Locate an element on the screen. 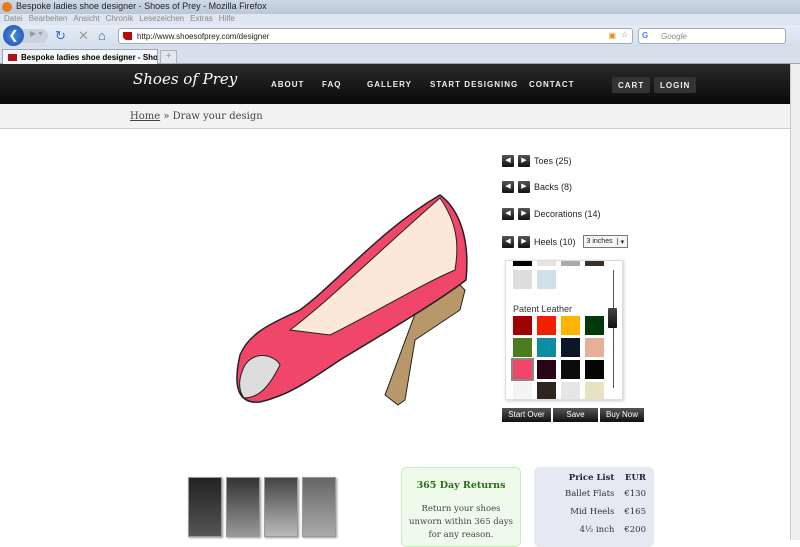  heel-height-value: 3 inches is located at coordinates (599, 241).